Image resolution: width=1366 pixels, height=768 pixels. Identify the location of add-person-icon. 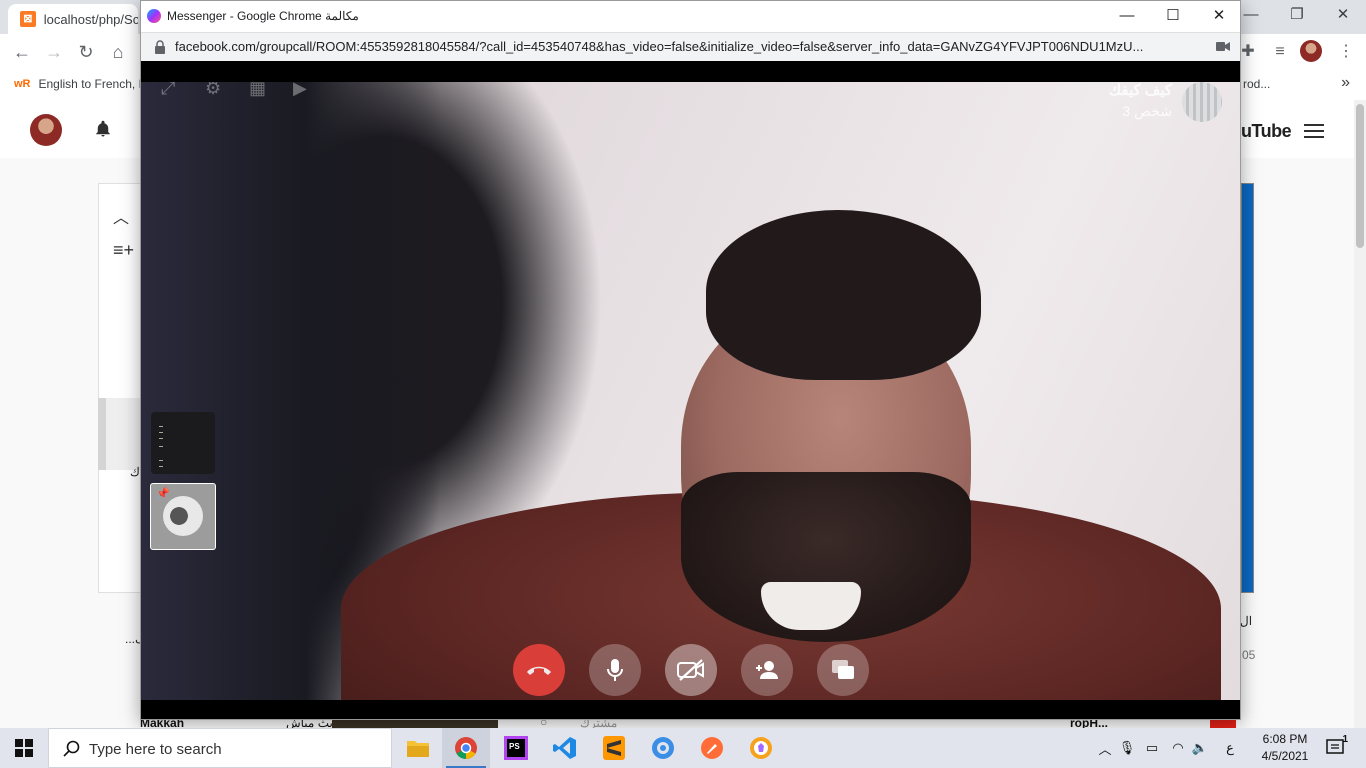
(767, 670).